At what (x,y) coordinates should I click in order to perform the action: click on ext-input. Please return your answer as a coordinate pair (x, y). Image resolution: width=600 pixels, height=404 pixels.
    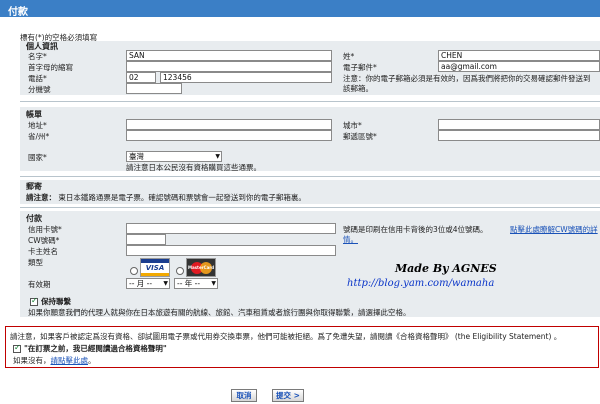
    Looking at the image, I should click on (154, 88).